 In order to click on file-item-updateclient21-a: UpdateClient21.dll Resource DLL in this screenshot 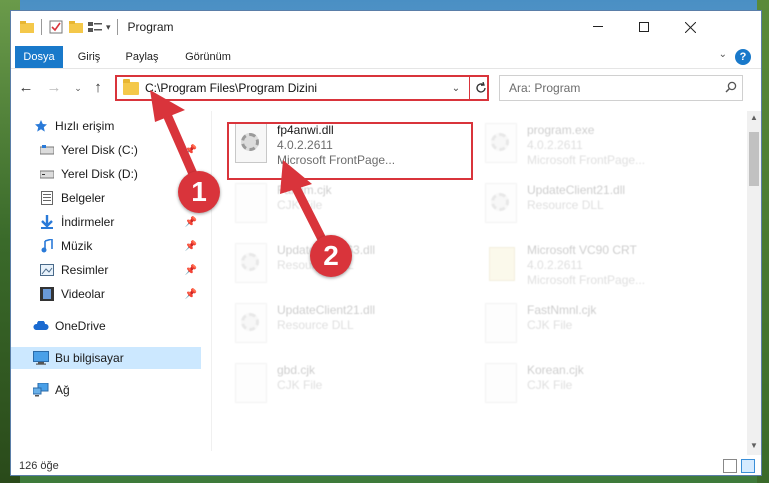, I will do `click(599, 209)`.